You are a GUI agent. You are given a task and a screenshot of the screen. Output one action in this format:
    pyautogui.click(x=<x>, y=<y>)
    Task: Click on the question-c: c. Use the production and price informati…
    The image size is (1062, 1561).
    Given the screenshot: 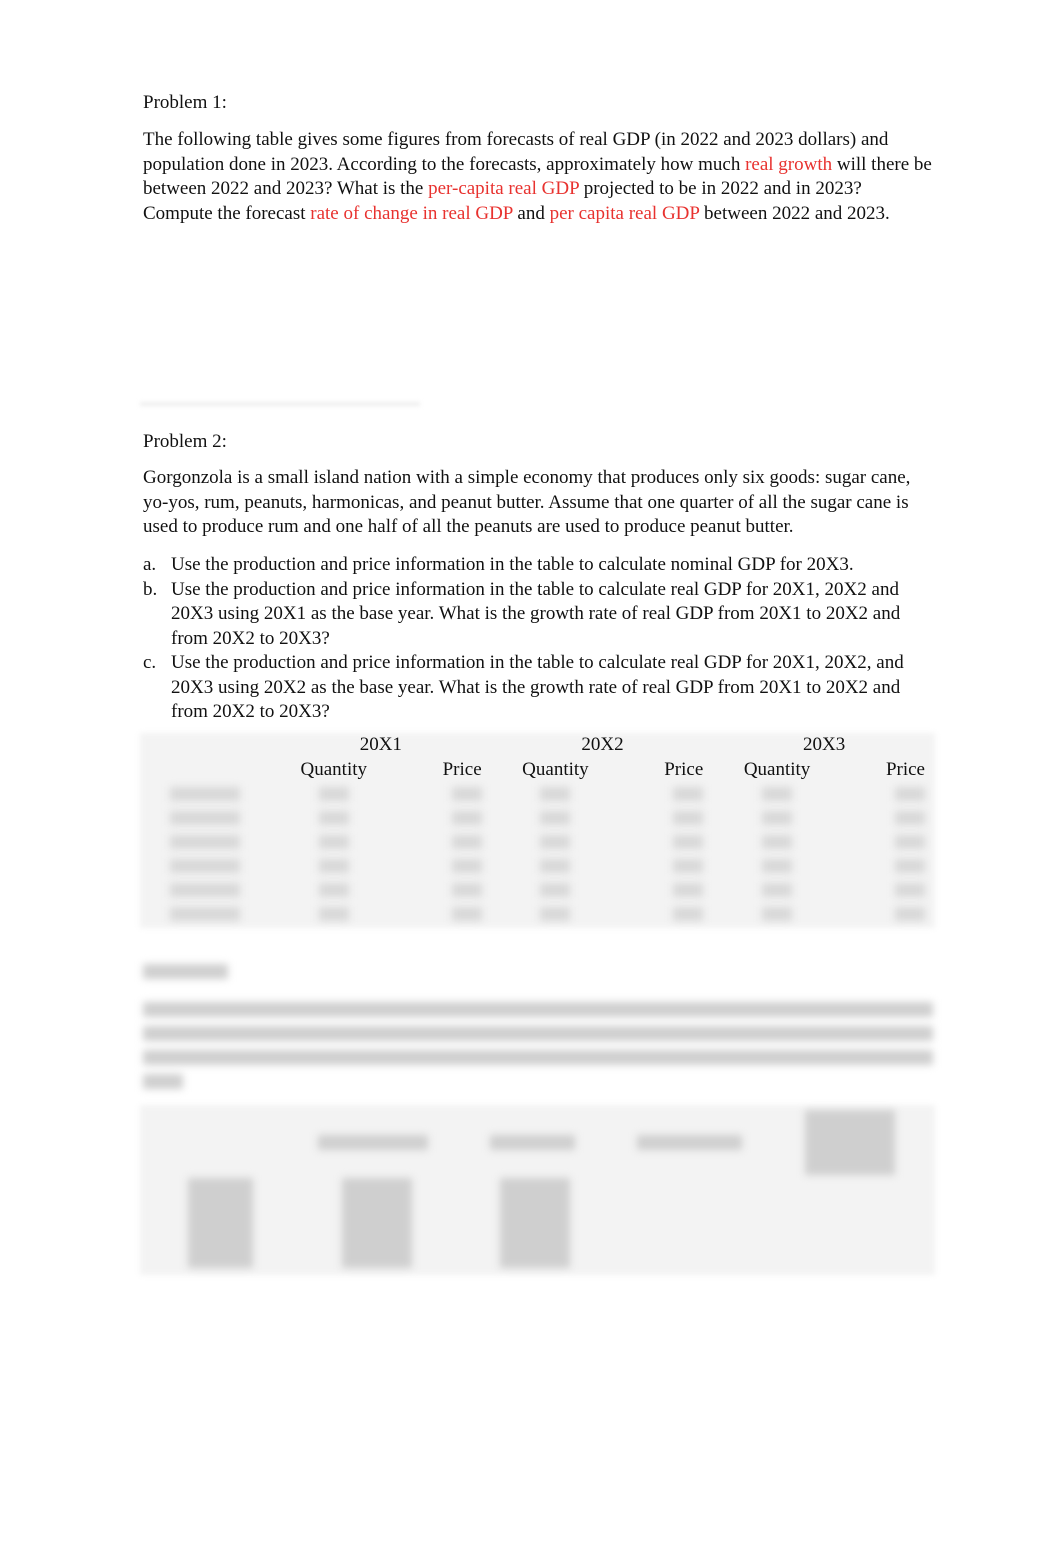 What is the action you would take?
    pyautogui.click(x=538, y=688)
    